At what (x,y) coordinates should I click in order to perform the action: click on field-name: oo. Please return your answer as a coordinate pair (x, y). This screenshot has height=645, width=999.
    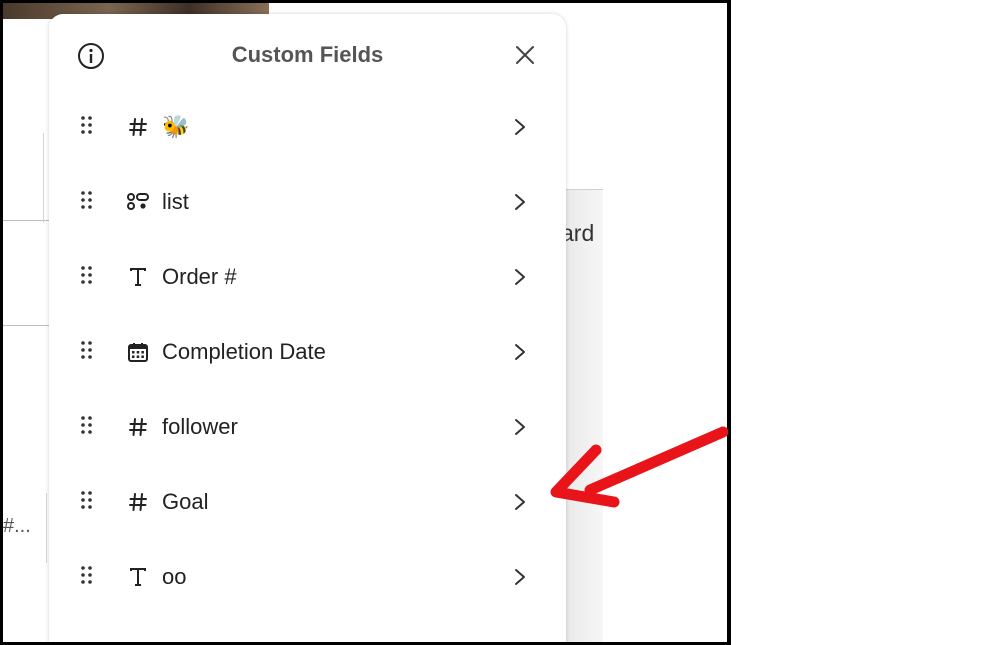
    Looking at the image, I should click on (174, 576).